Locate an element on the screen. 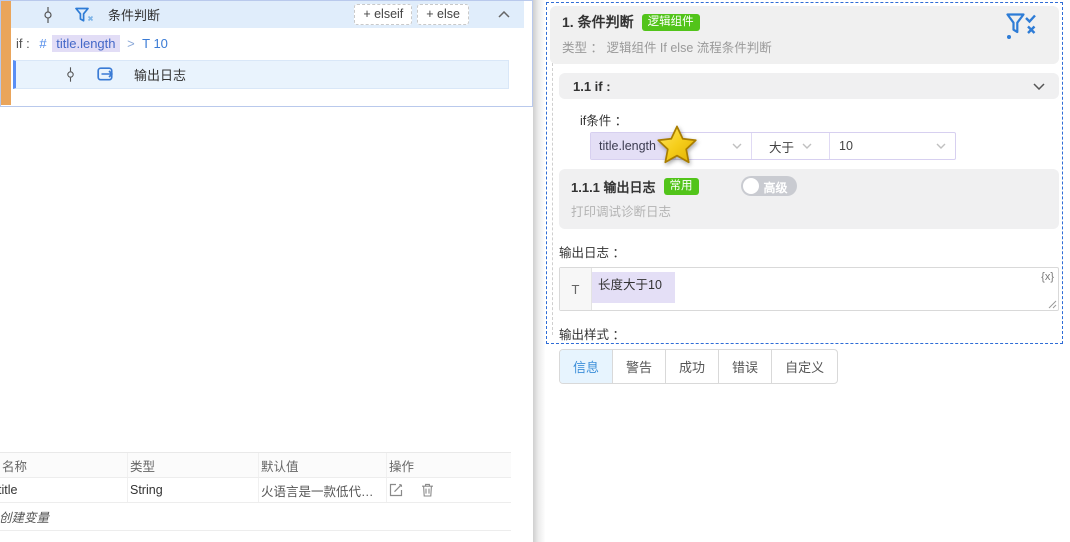 Image resolution: width=1070 pixels, height=542 pixels. collapse-chevron-icon is located at coordinates (504, 14).